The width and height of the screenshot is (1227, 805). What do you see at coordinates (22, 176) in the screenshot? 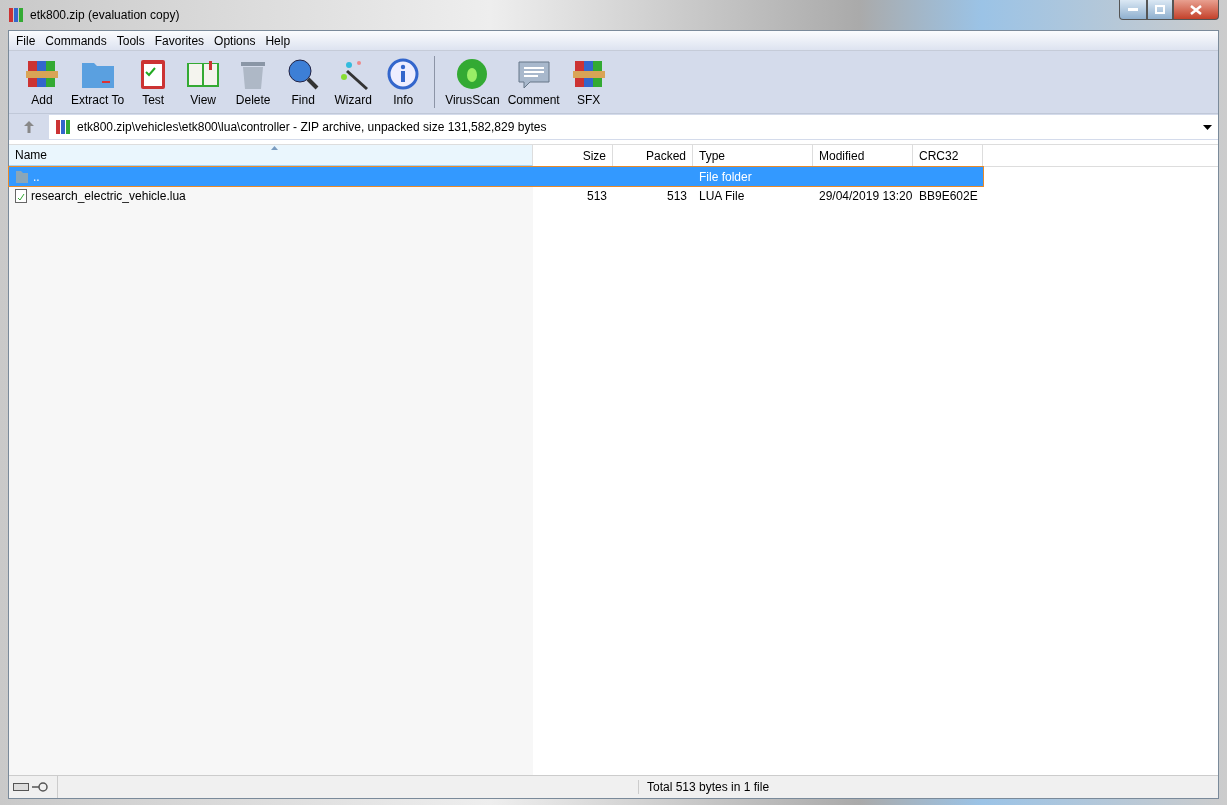
I see `folder-icon` at bounding box center [22, 176].